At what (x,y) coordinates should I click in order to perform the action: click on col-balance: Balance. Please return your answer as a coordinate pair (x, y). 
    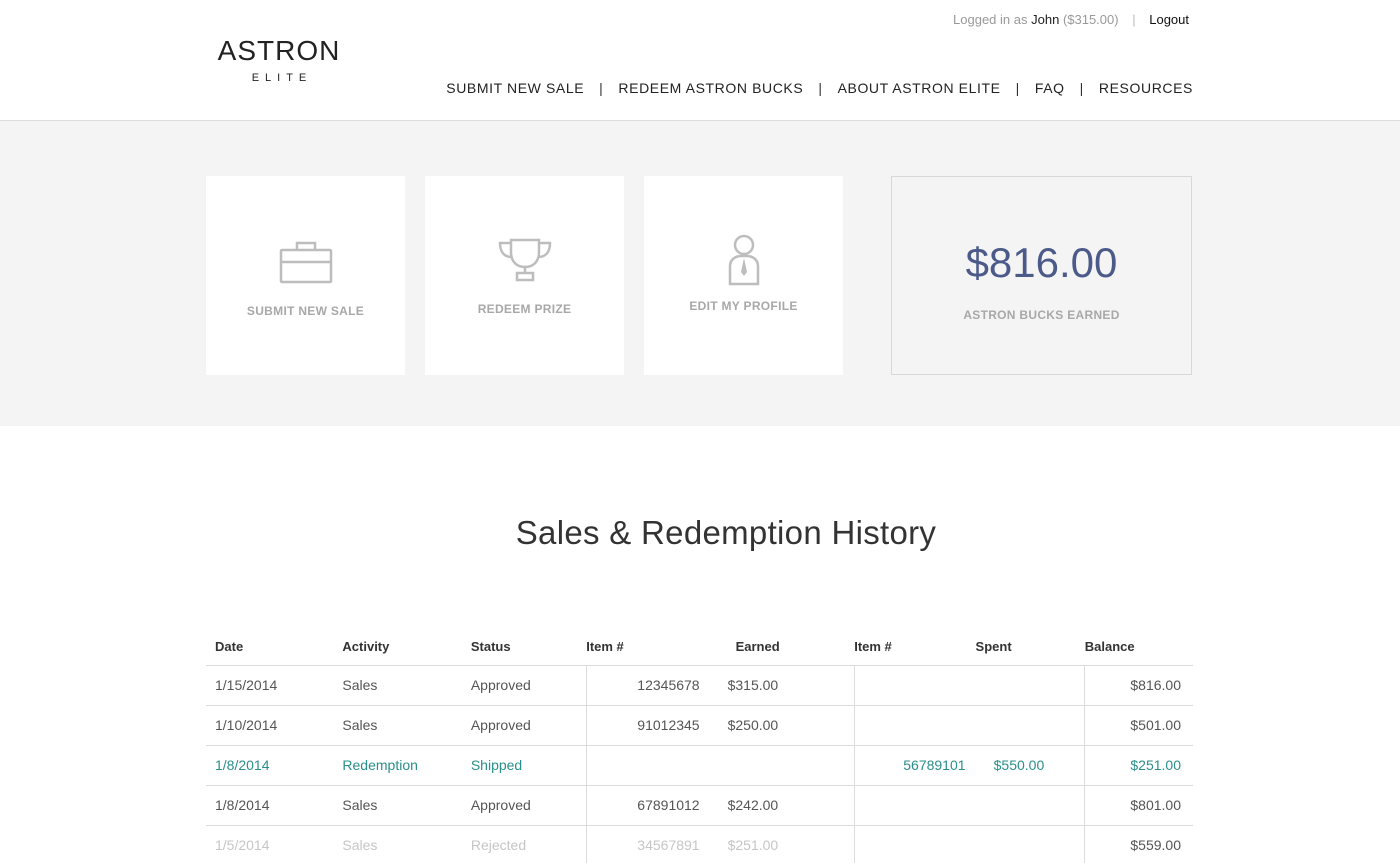
    Looking at the image, I should click on (1138, 647).